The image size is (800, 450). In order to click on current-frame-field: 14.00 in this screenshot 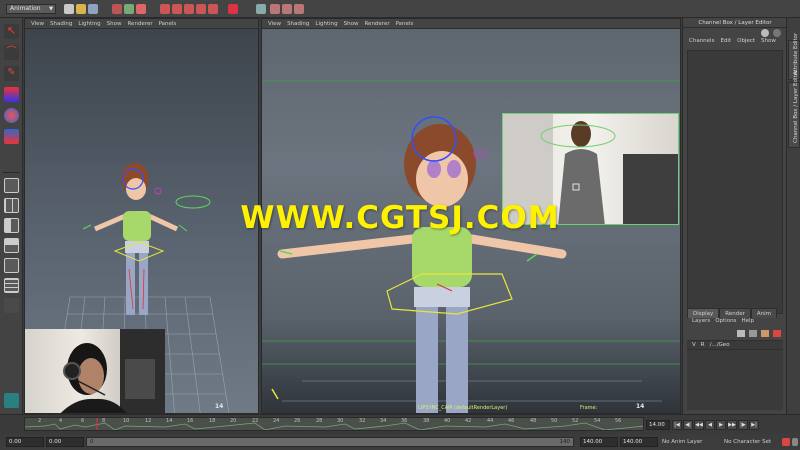, I will do `click(658, 425)`.